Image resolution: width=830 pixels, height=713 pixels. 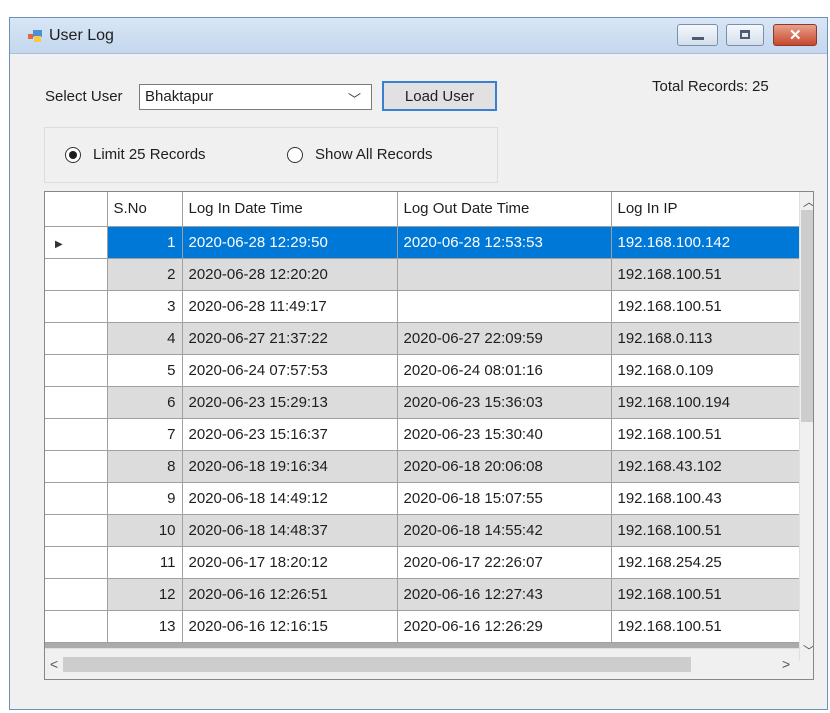 What do you see at coordinates (705, 498) in the screenshot?
I see `cell-ip: 192.168.100.43` at bounding box center [705, 498].